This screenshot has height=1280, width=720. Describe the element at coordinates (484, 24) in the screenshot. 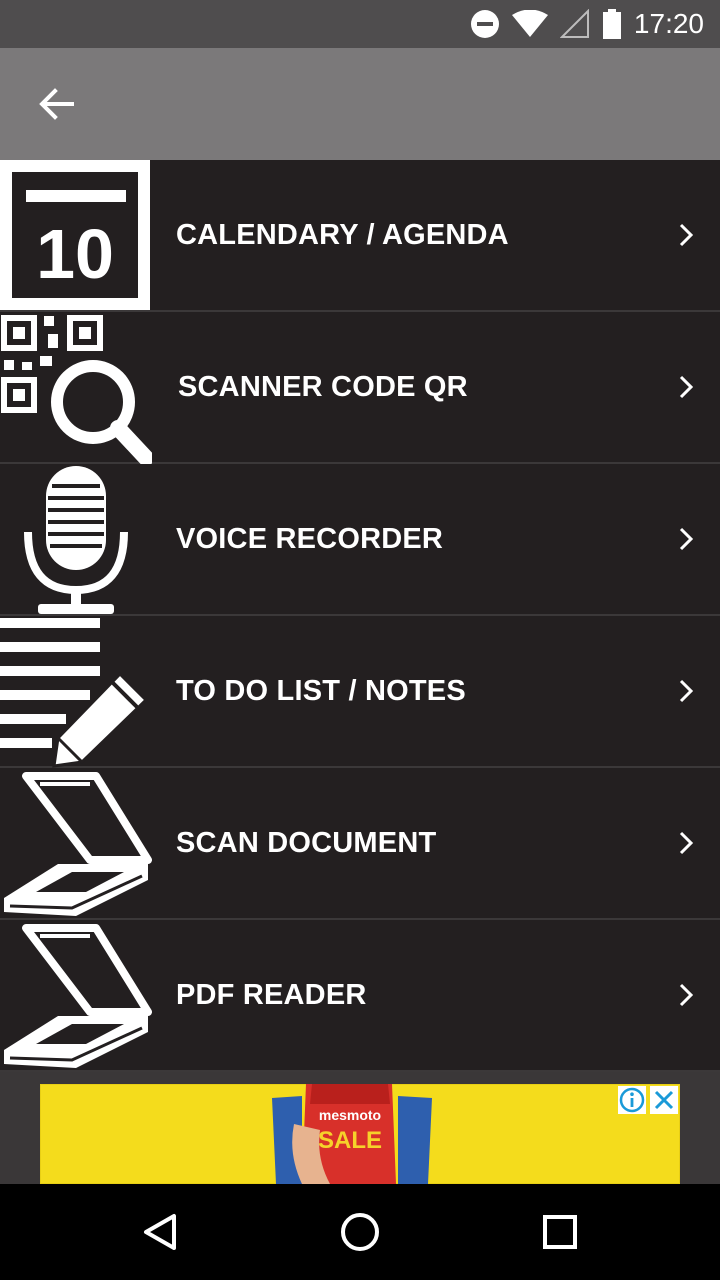

I see `do-not-disturb-icon` at that location.